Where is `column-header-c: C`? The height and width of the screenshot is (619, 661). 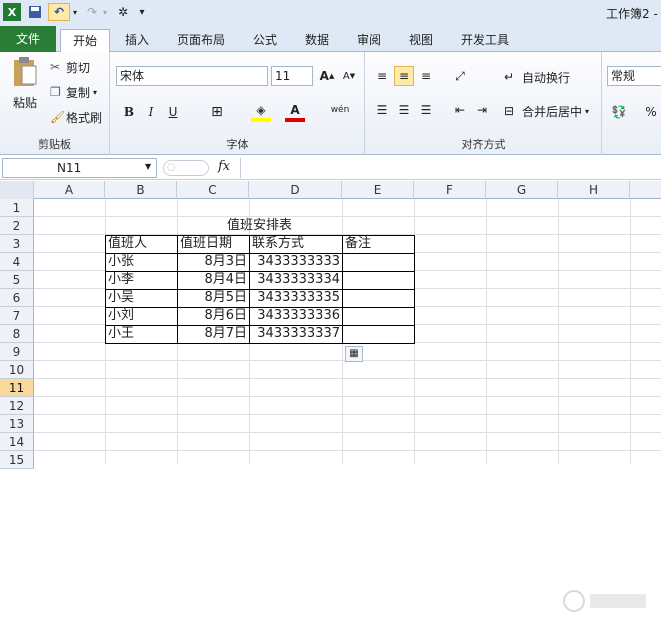 column-header-c: C is located at coordinates (213, 190).